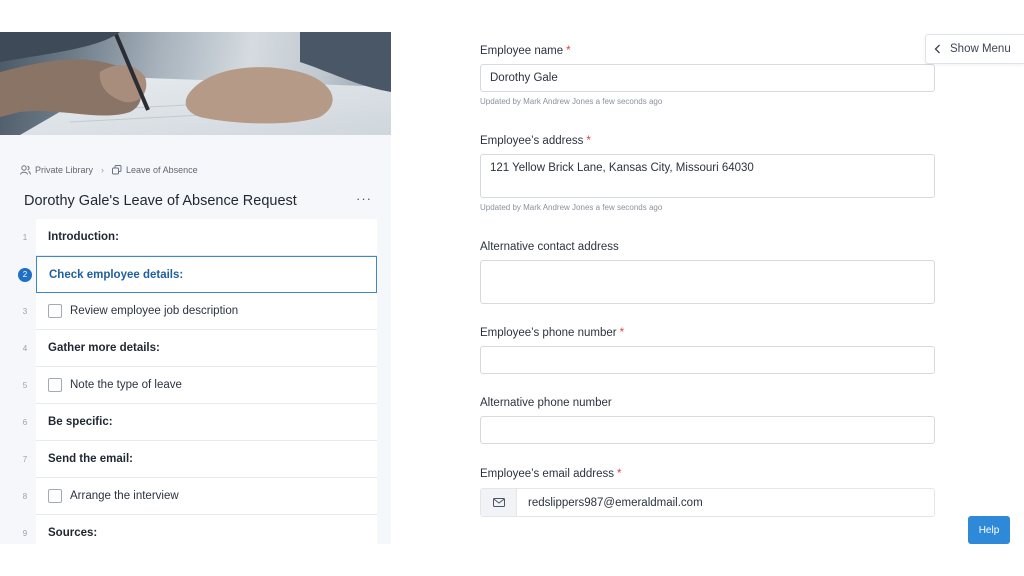  I want to click on step-number: 1, so click(25, 237).